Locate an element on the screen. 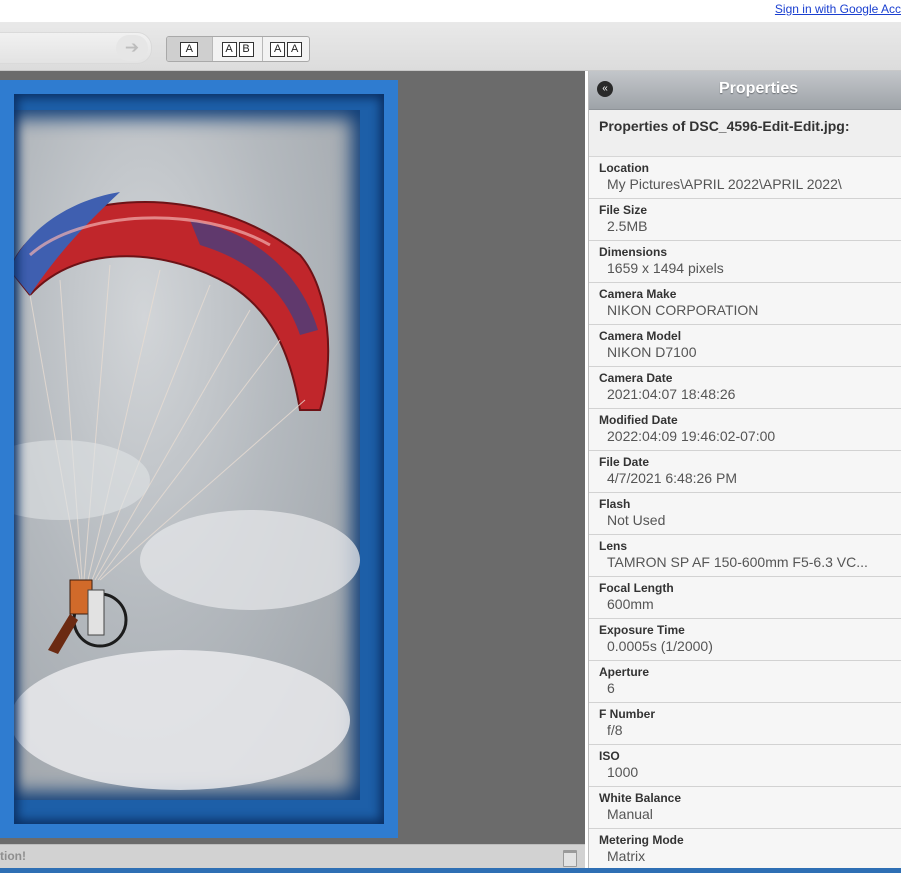  property-label: Focal Length is located at coordinates (636, 588).